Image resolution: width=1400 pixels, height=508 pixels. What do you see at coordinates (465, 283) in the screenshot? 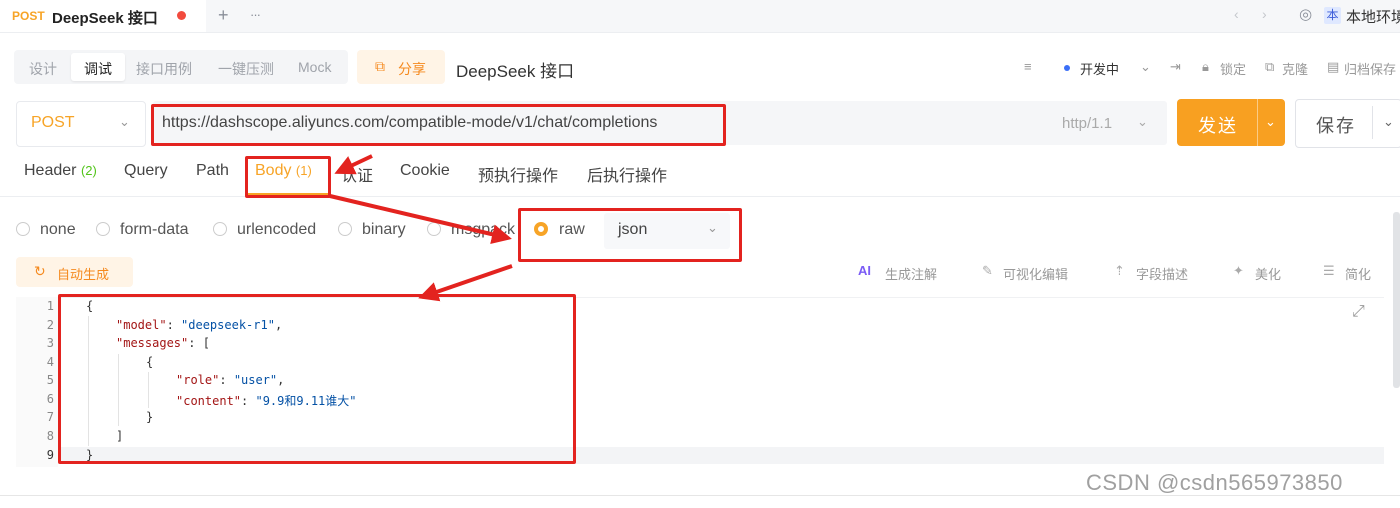
I see `arrow-to-code` at bounding box center [465, 283].